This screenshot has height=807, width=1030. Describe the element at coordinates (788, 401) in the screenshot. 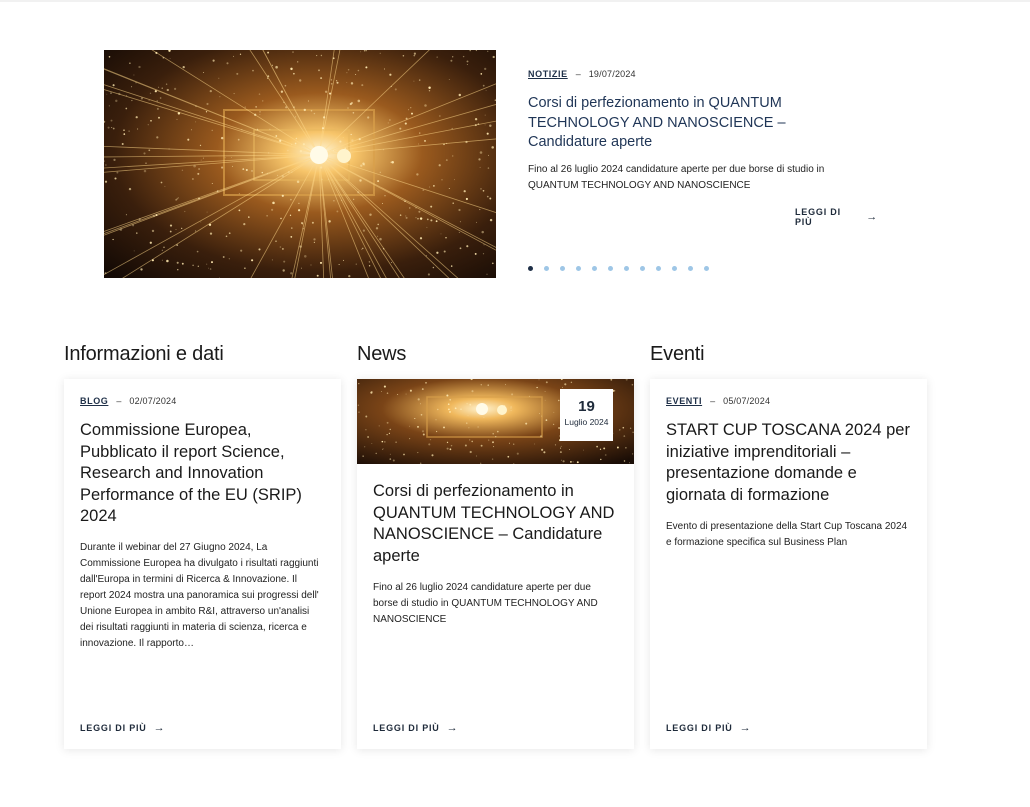

I see `events-card-meta: EVENTI – 05/07/2024` at that location.